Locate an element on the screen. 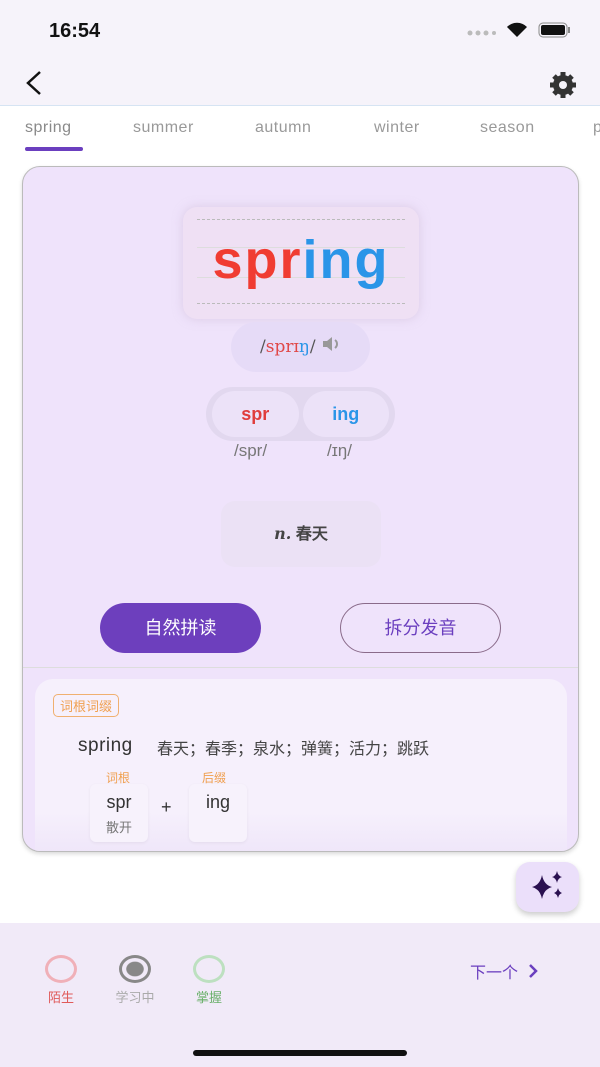  roots-tag: 词根词缀 is located at coordinates (86, 705).